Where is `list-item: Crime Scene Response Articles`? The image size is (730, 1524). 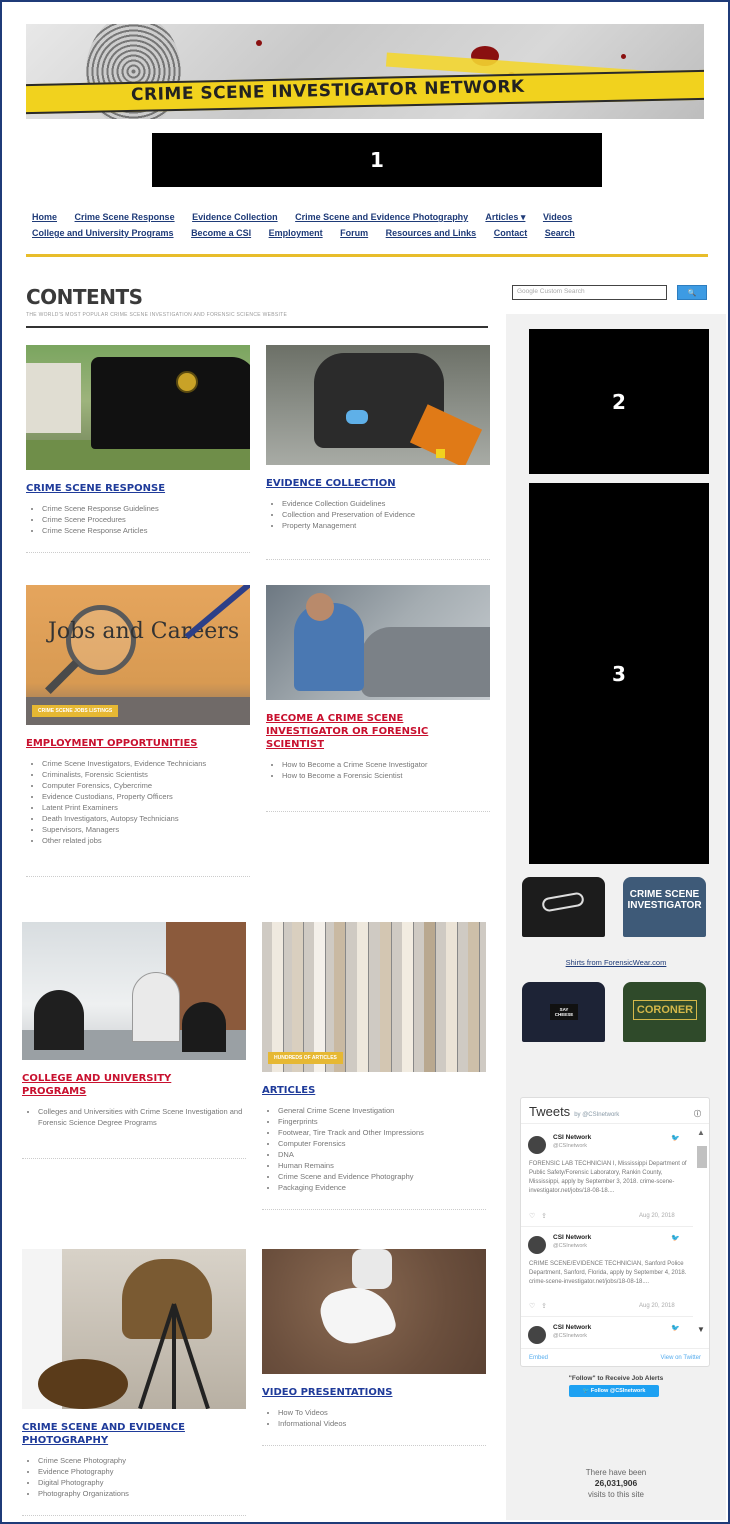 list-item: Crime Scene Response Articles is located at coordinates (146, 530).